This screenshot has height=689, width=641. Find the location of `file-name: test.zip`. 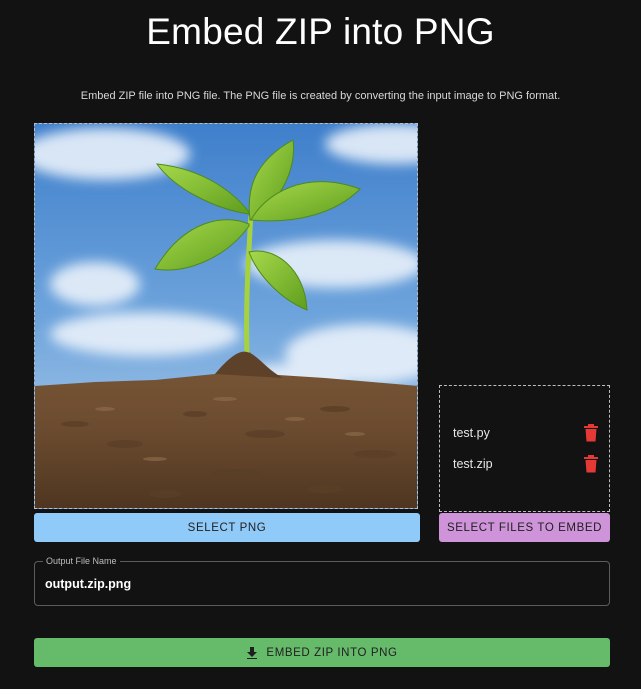

file-name: test.zip is located at coordinates (473, 464).